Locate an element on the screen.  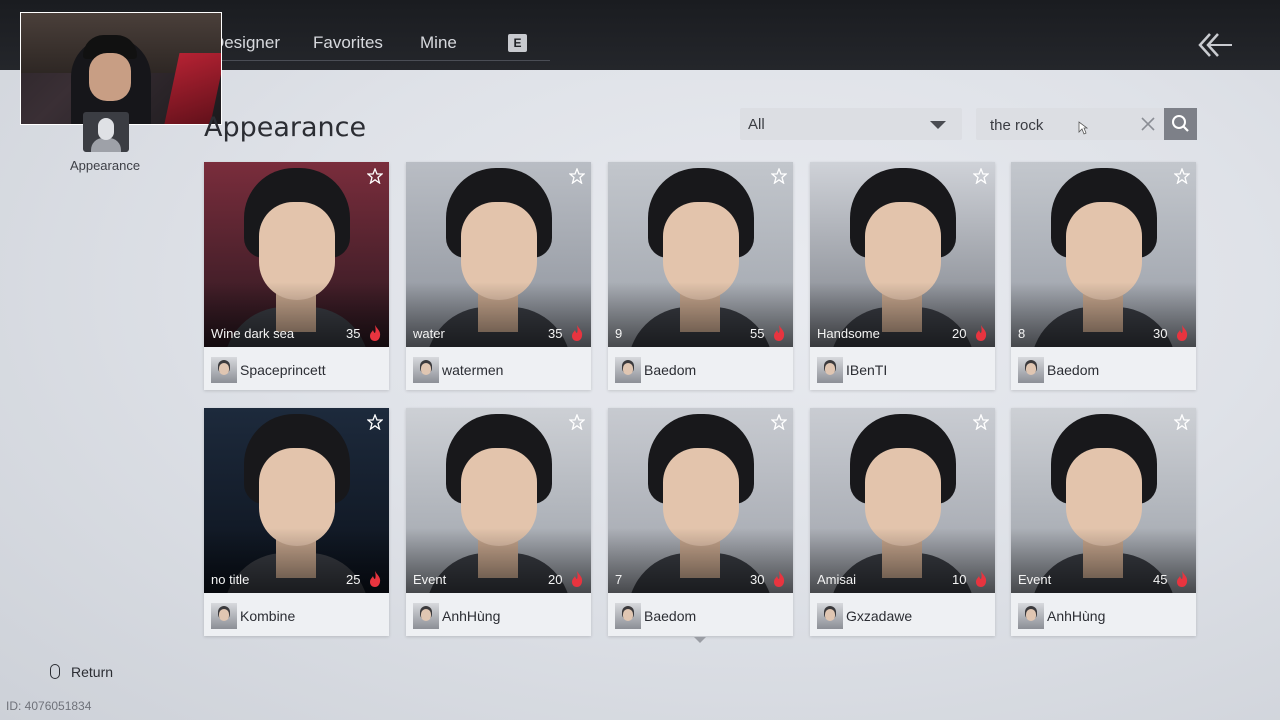
card-like-count: 45 is located at coordinates (1160, 579).